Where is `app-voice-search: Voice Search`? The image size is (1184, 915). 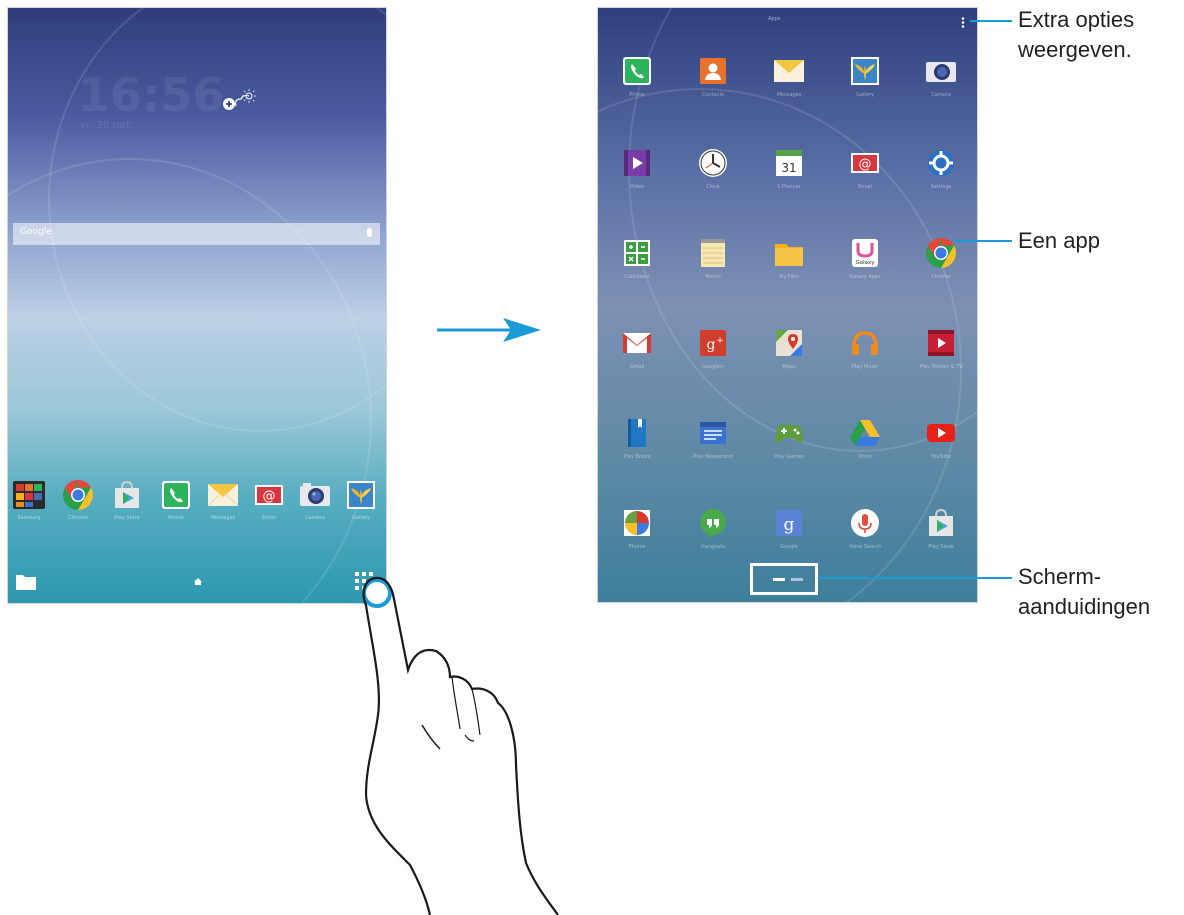
app-voice-search: Voice Search is located at coordinates (865, 509).